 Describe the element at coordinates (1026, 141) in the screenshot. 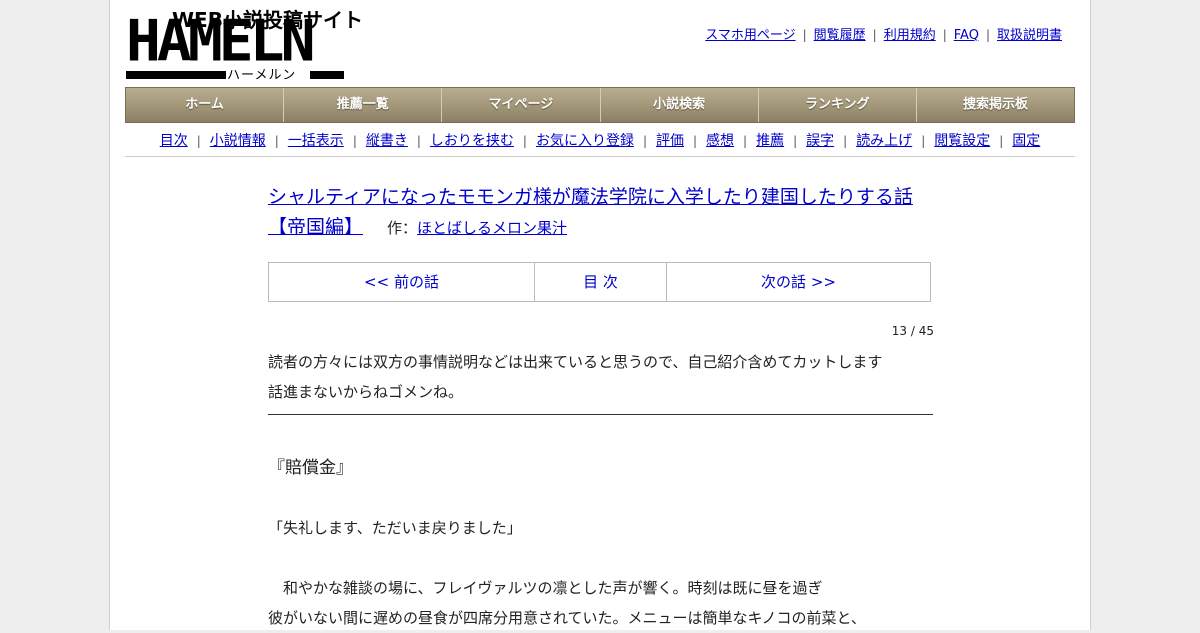

I see `subnav-pin: 固定` at that location.